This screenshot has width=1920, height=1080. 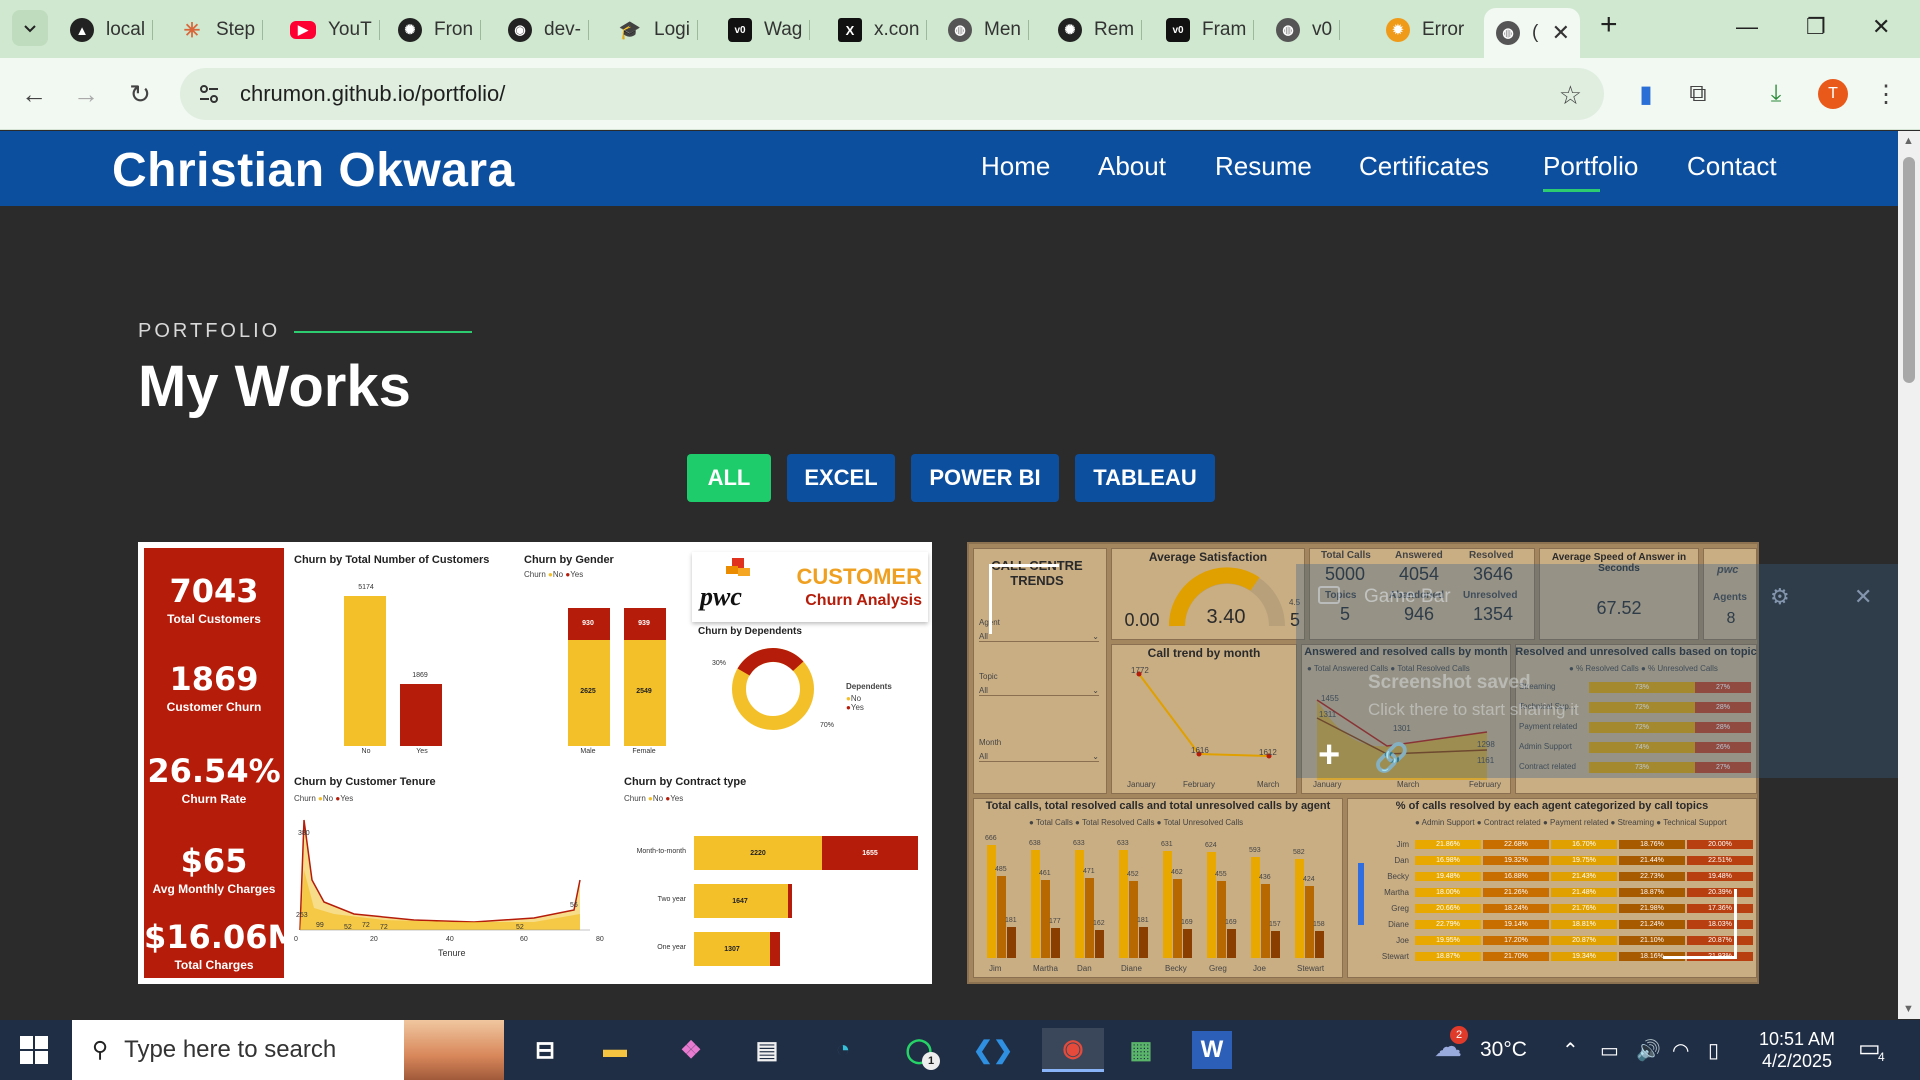 What do you see at coordinates (1516, 860) in the screenshot?
I see `pct-cell: 19.32%` at bounding box center [1516, 860].